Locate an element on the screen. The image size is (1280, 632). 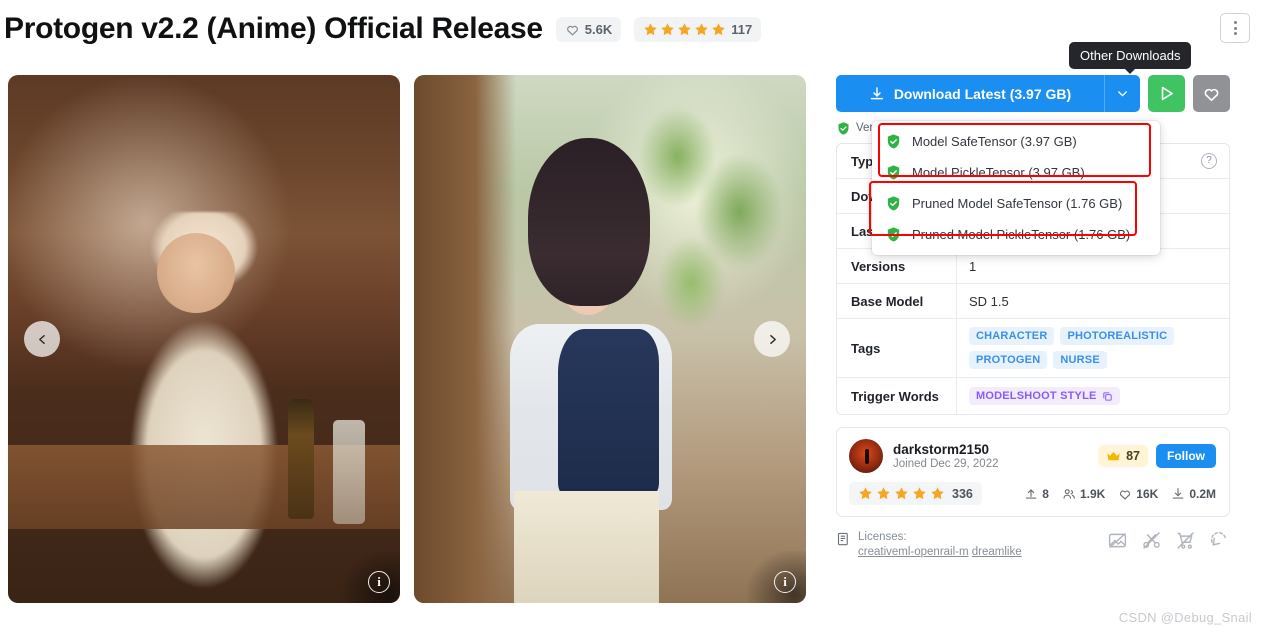
dropdown-item-label: Pruned Model PickleTensor (1.76 GB) is located at coordinates (1021, 234).